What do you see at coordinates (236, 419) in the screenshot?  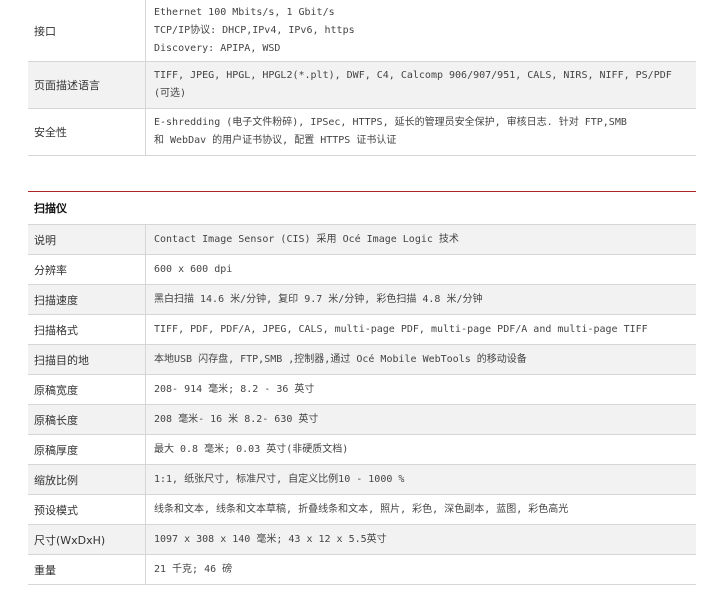 I see `spec-value-line: 208 毫米- 16 米 8.2- 630 英寸` at bounding box center [236, 419].